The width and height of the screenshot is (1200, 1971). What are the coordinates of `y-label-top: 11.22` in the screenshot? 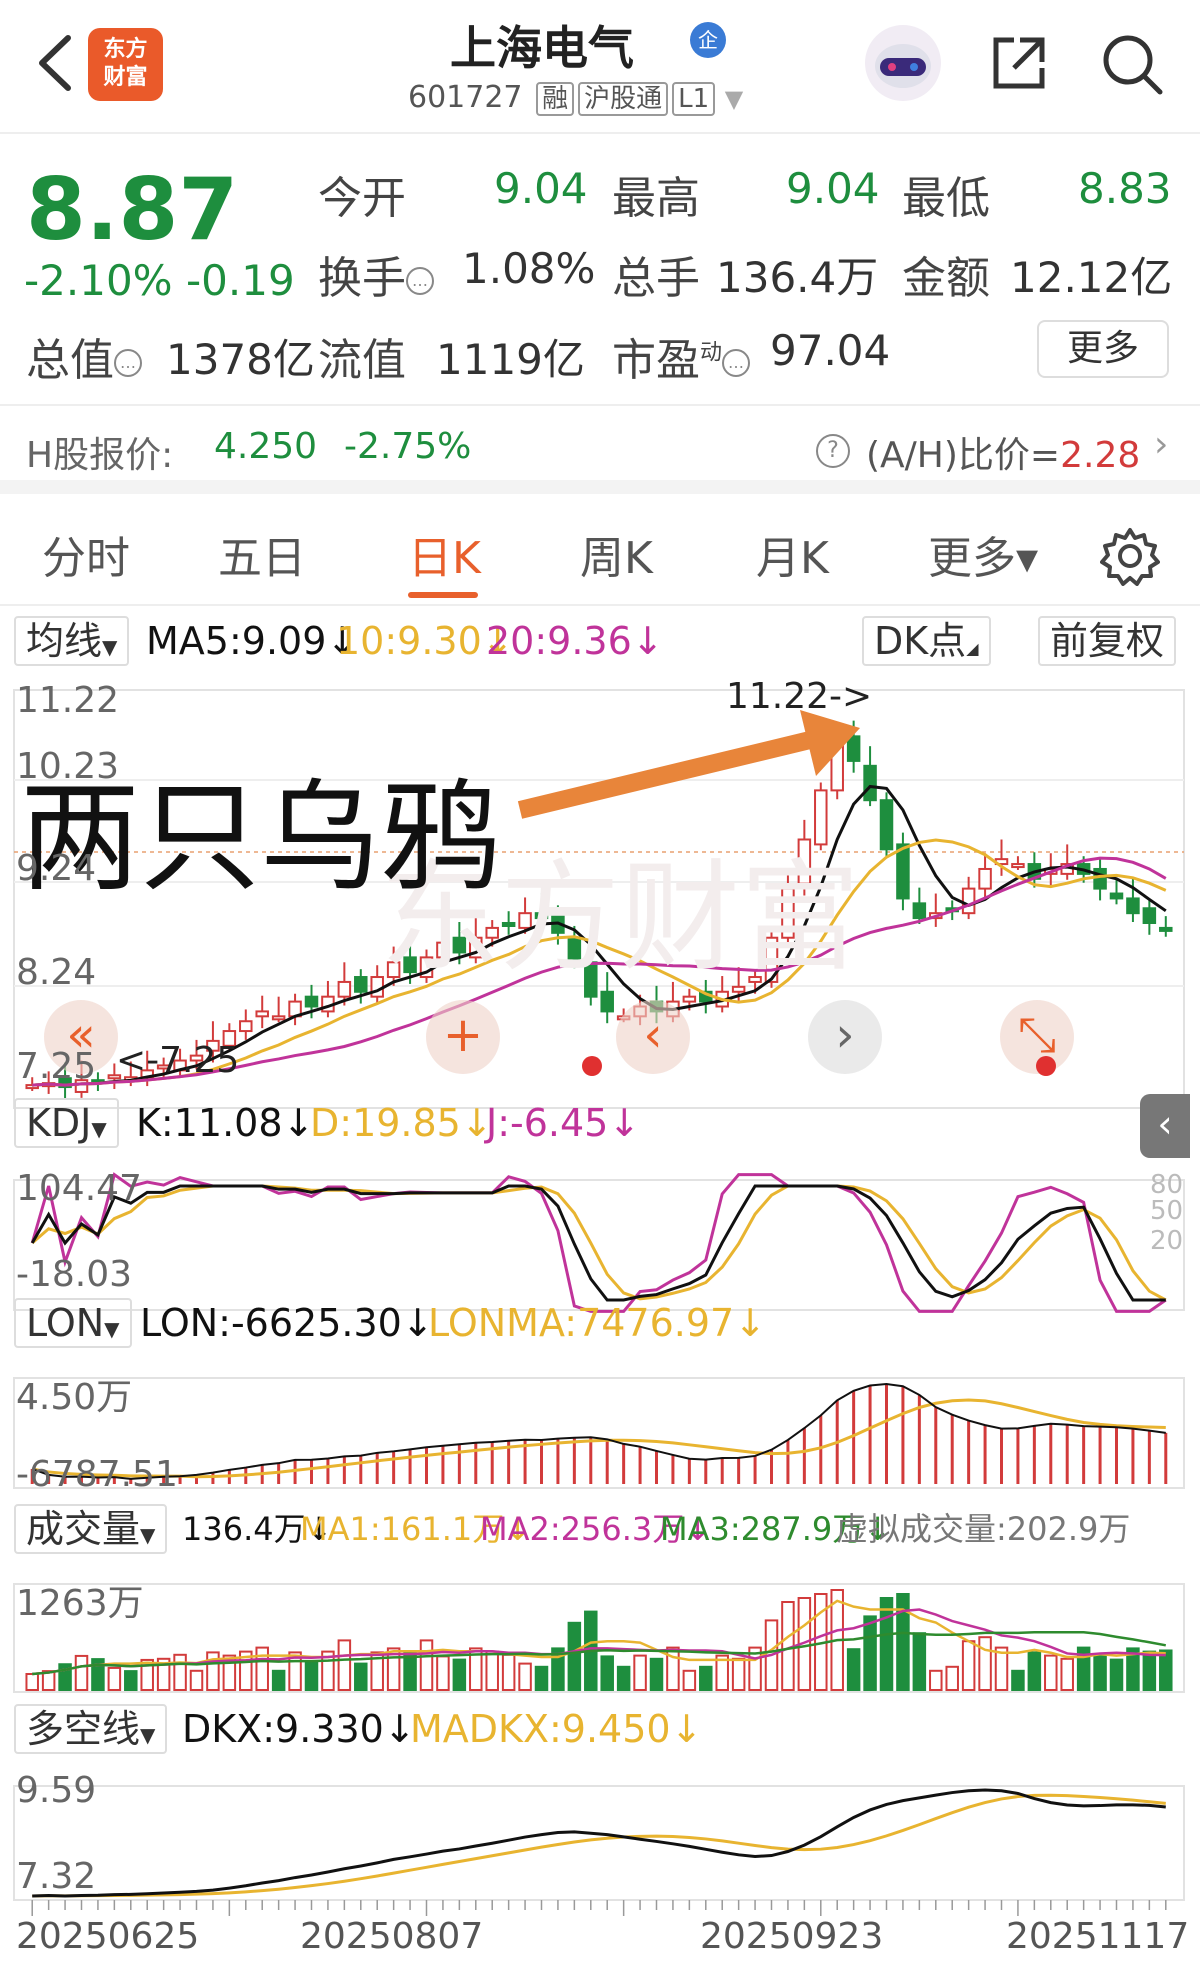 It's located at (68, 700).